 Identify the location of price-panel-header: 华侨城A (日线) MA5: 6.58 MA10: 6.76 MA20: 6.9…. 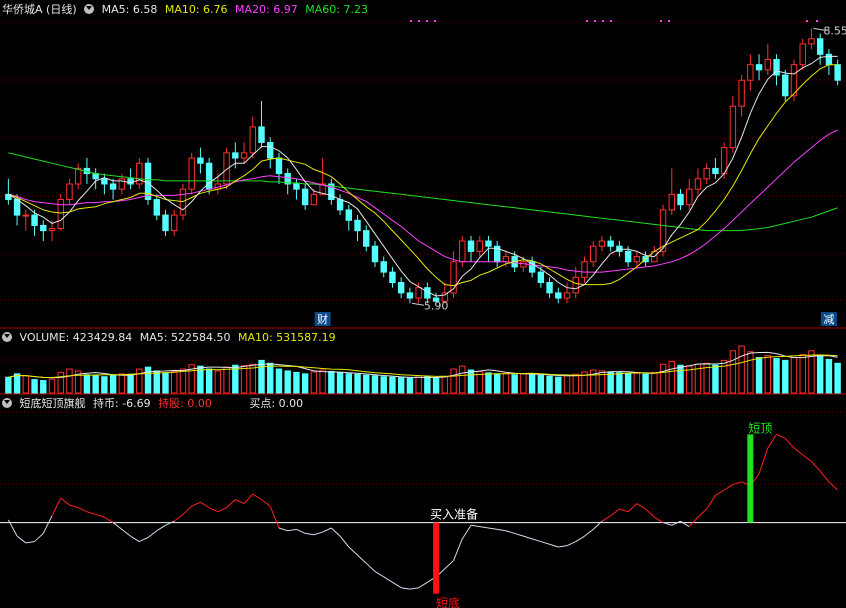
(187, 10).